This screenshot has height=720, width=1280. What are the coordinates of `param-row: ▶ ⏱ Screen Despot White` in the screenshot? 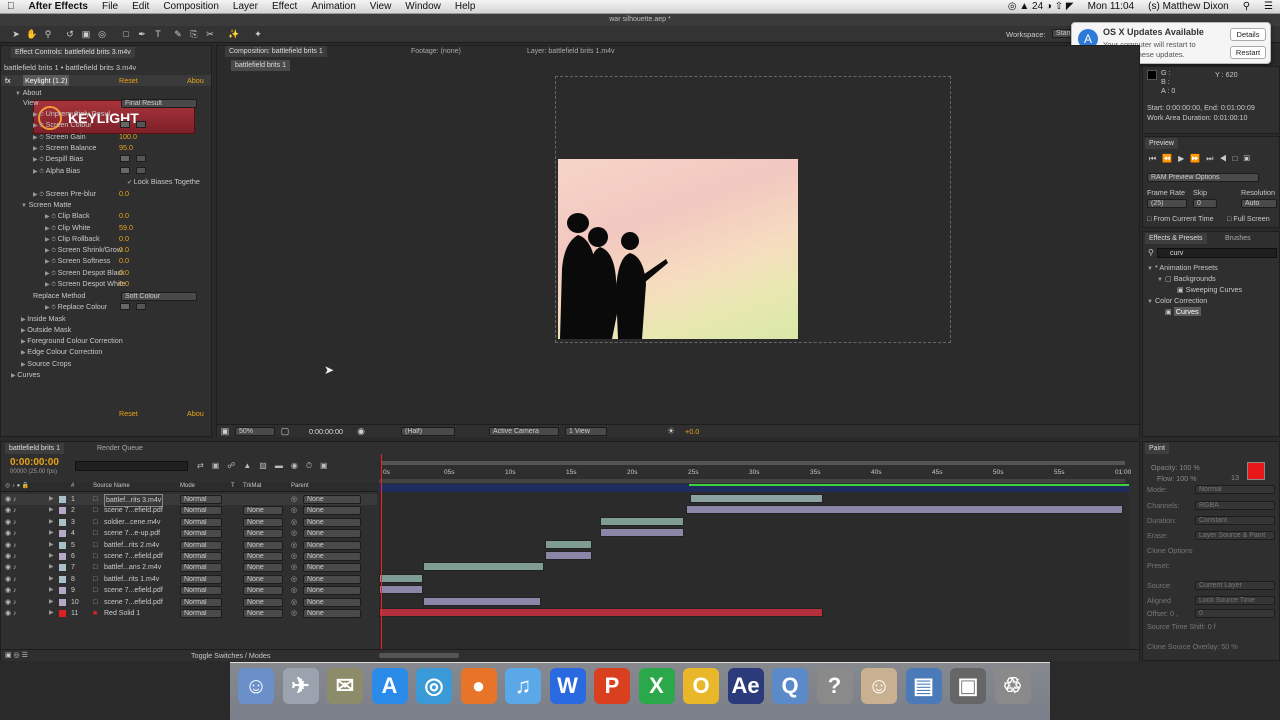 It's located at (85, 283).